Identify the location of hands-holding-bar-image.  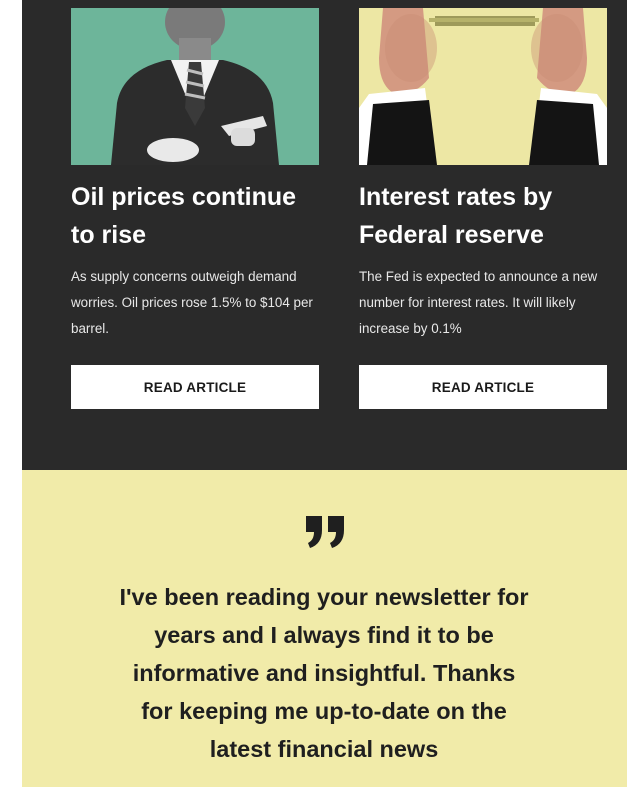
(483, 86).